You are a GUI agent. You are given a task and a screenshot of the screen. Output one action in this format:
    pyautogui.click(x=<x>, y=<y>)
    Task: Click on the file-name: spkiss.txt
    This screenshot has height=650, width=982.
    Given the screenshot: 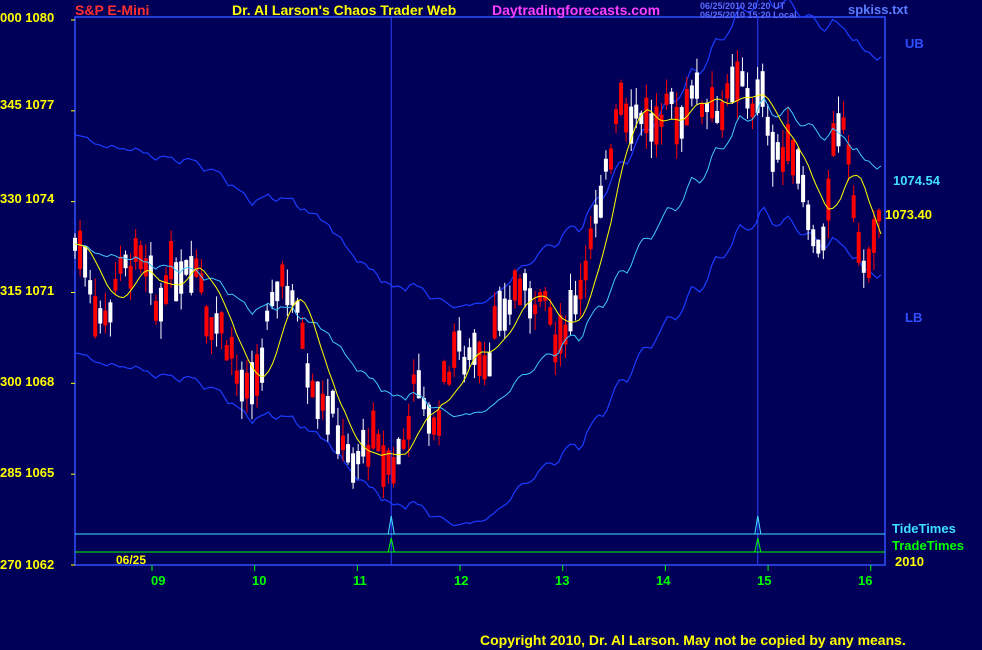 What is the action you would take?
    pyautogui.click(x=878, y=9)
    